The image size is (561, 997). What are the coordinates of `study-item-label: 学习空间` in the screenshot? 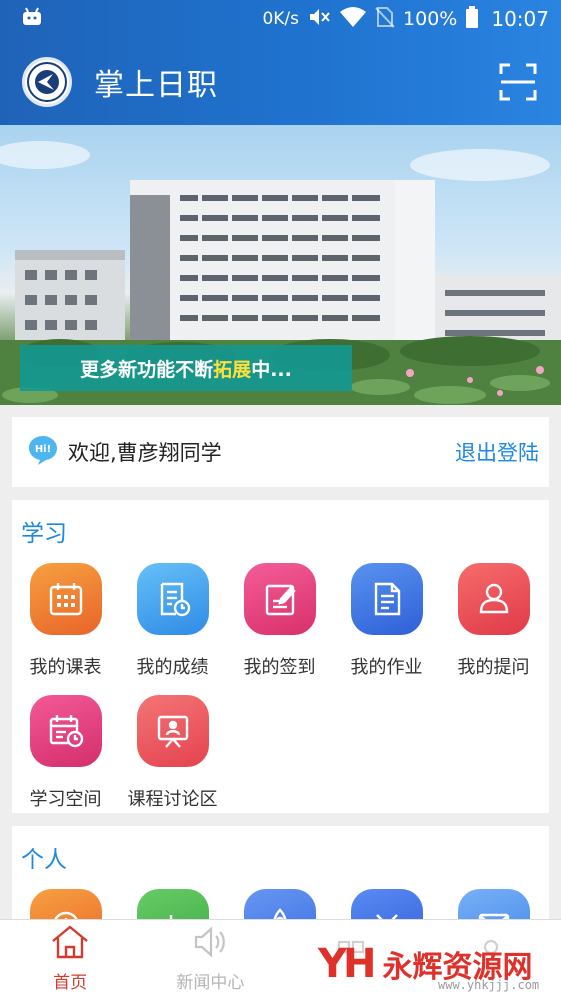 It's located at (65, 799).